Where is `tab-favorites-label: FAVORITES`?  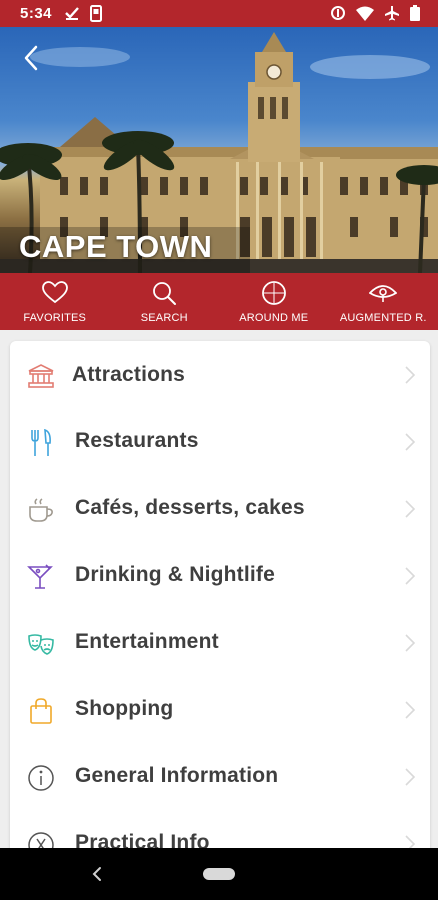
tab-favorites-label: FAVORITES is located at coordinates (55, 318).